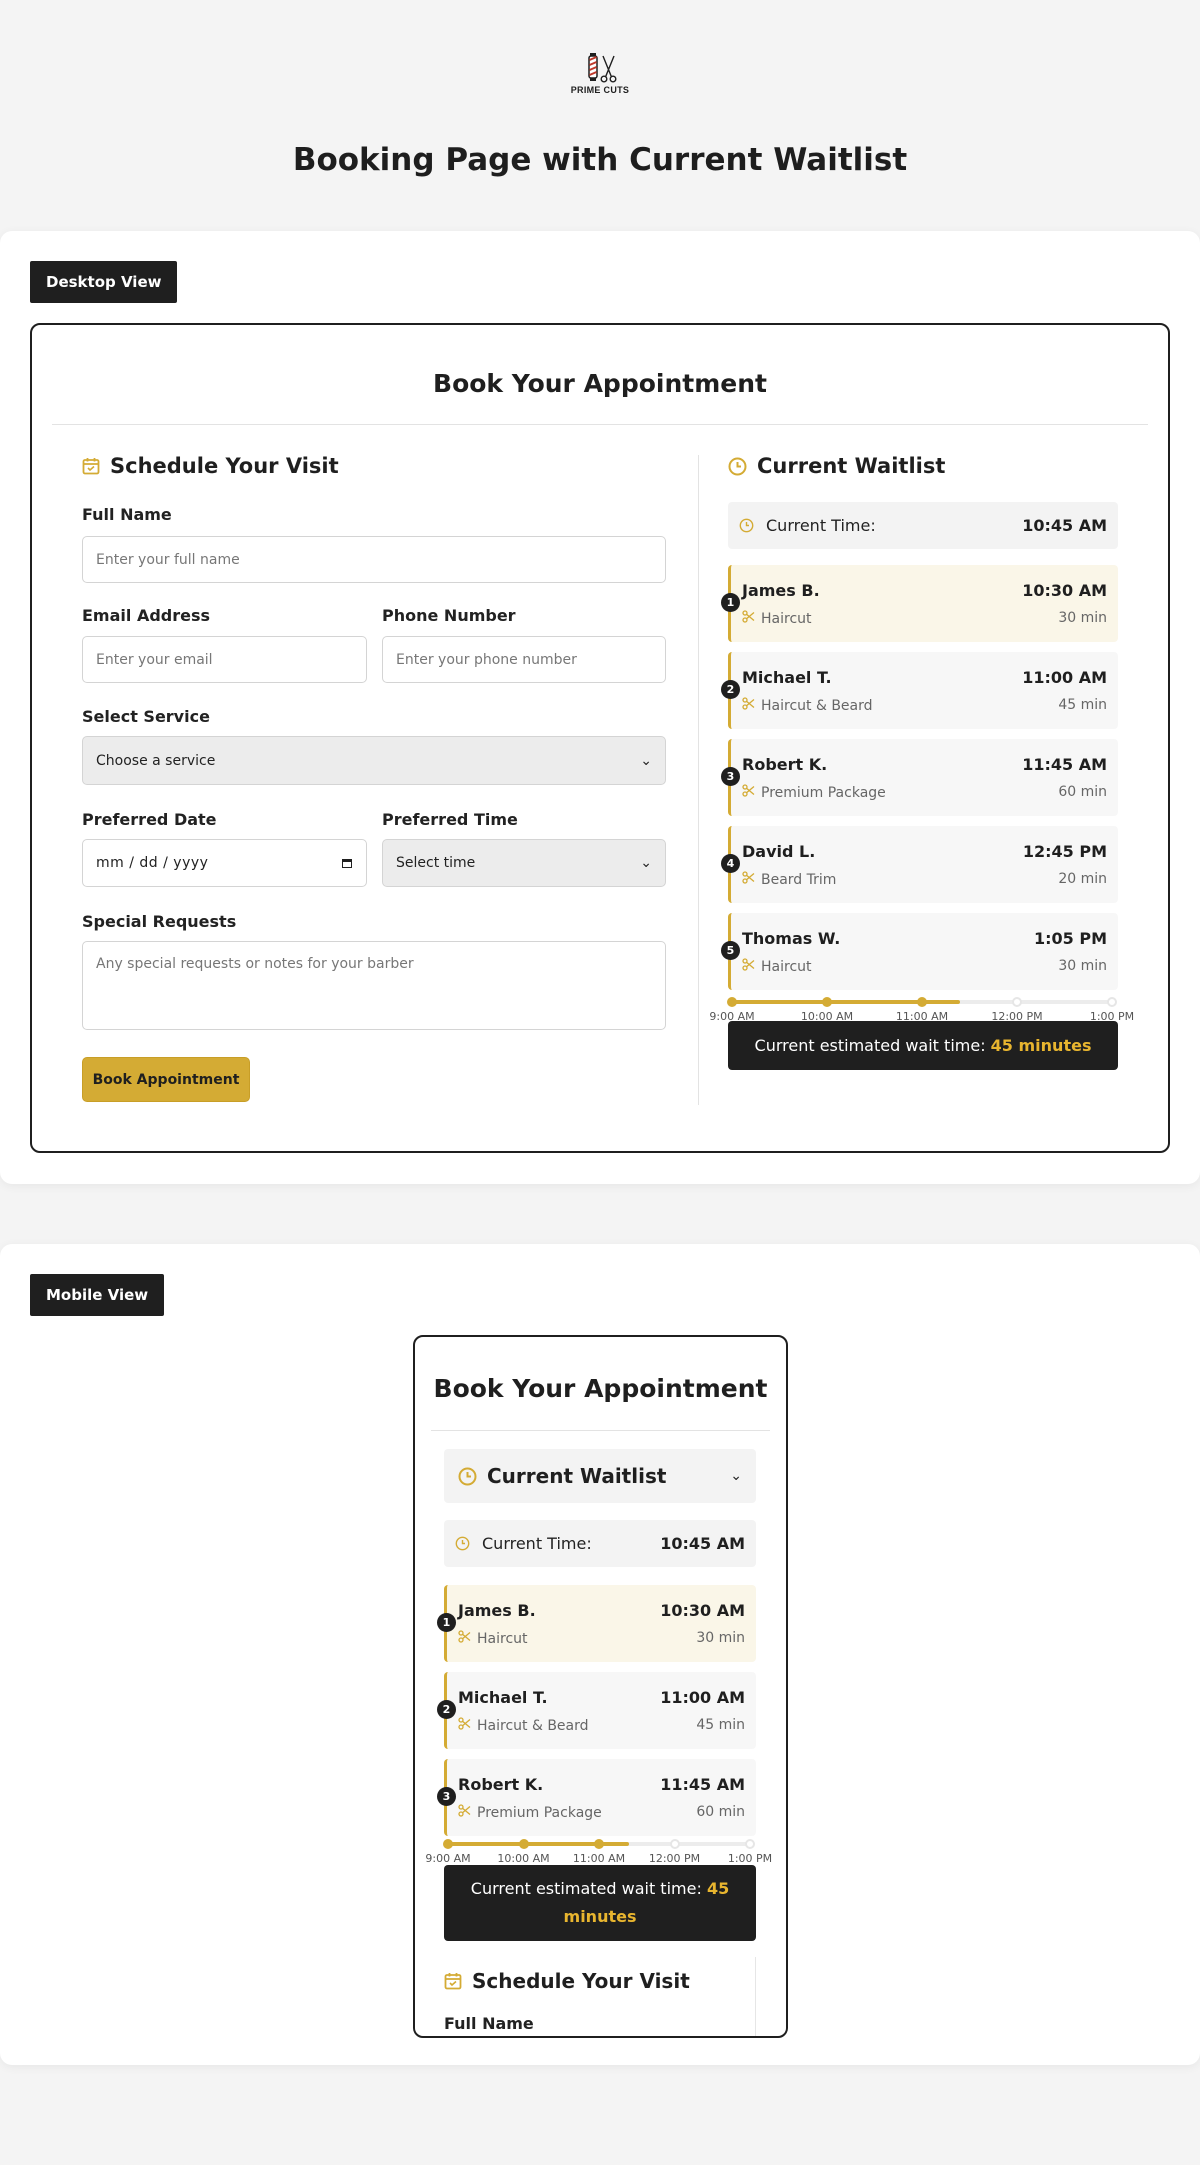 The image size is (1200, 2165). What do you see at coordinates (923, 525) in the screenshot?
I see `current-time-box: Current Time: 10:45 AM` at bounding box center [923, 525].